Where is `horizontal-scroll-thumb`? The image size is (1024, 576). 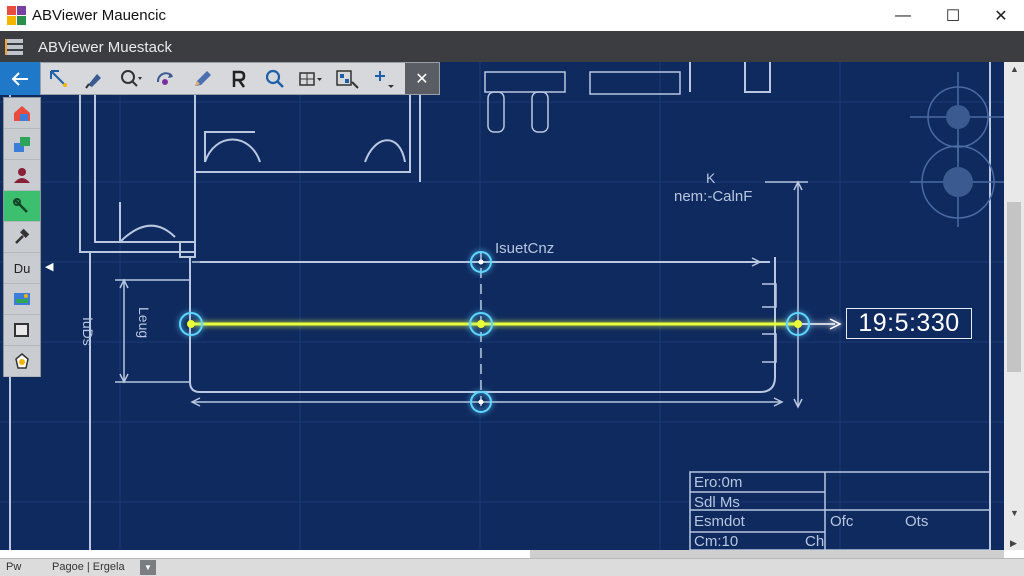 horizontal-scroll-thumb is located at coordinates (767, 554).